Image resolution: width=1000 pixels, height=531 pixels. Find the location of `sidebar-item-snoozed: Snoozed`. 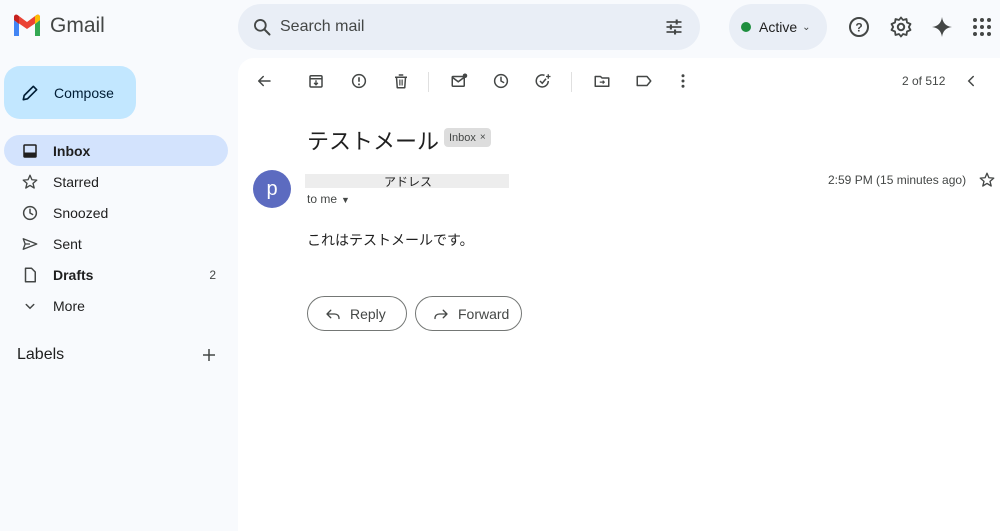

sidebar-item-snoozed: Snoozed is located at coordinates (116, 212).